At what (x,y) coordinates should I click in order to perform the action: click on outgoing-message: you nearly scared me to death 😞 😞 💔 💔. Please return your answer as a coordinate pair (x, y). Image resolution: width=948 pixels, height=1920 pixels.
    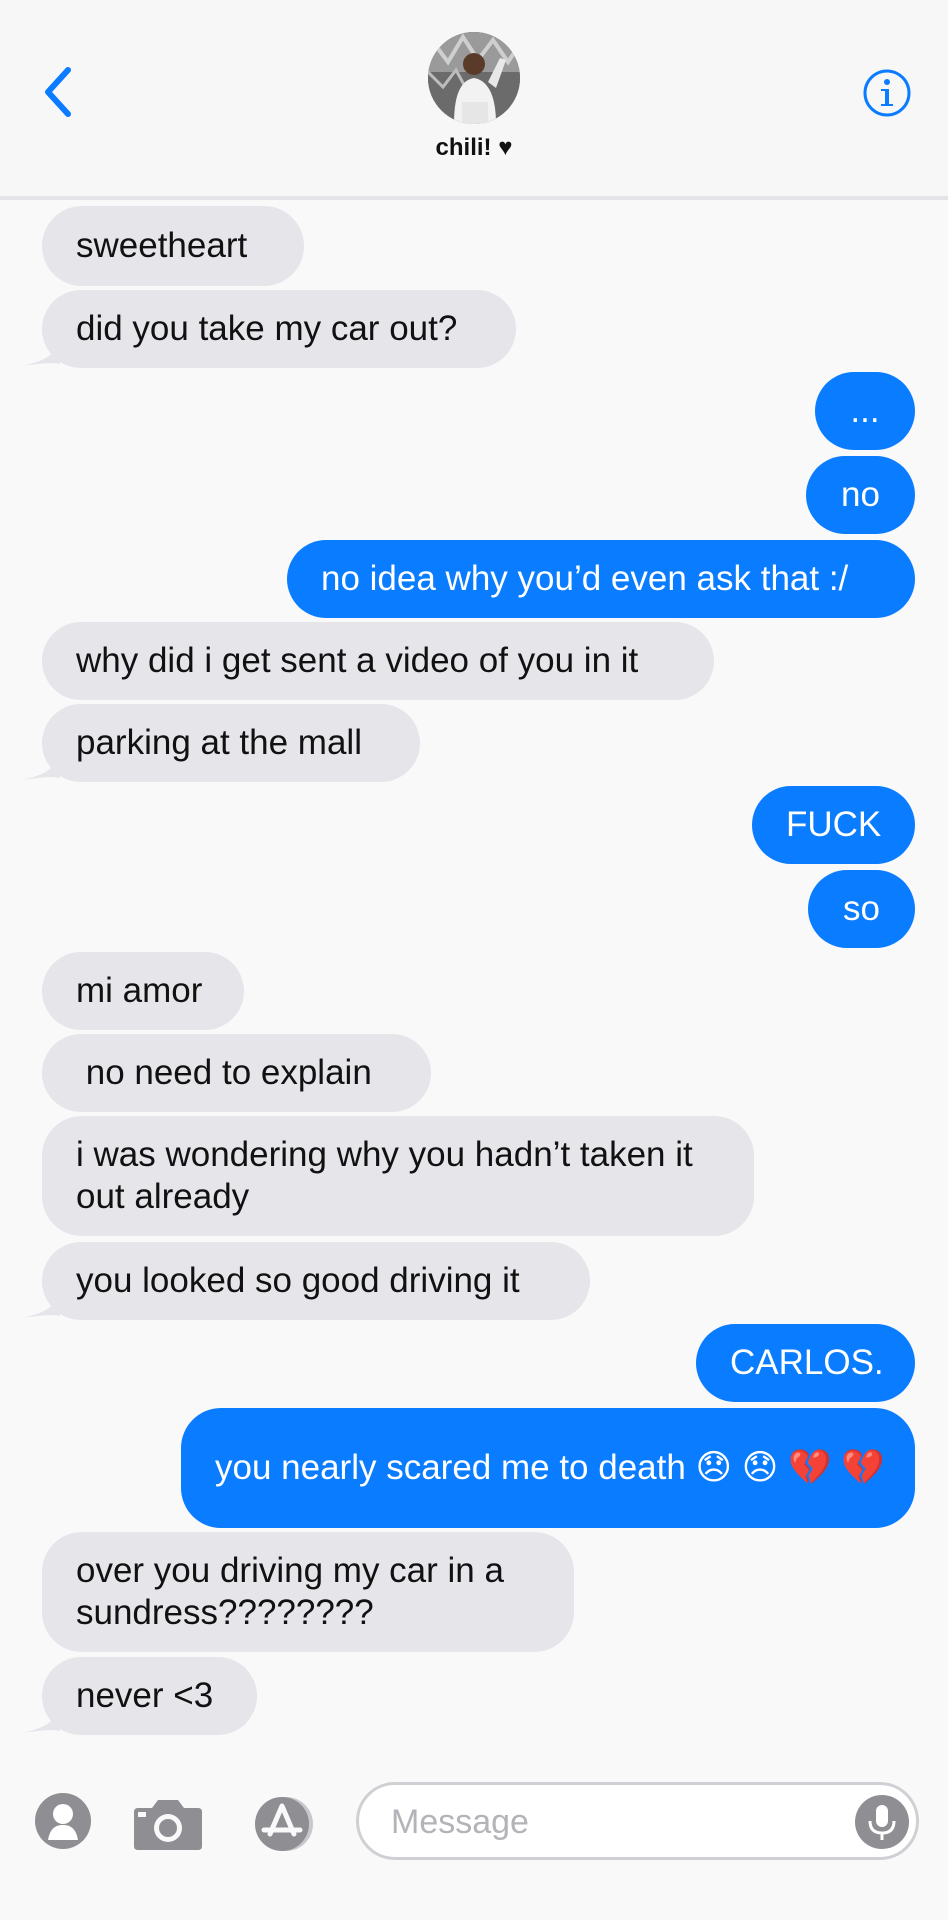
    Looking at the image, I should click on (548, 1468).